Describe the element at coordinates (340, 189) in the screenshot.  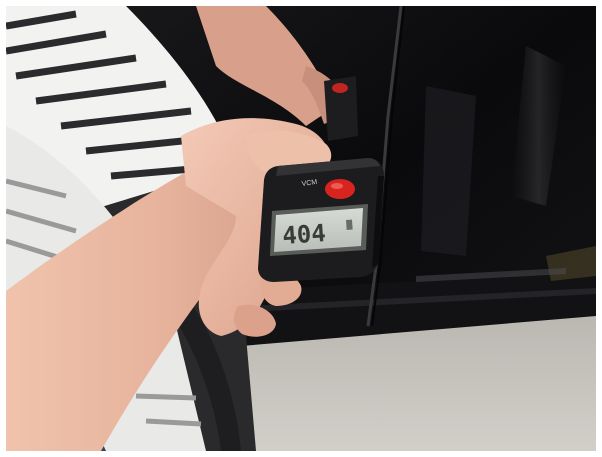
I see `gauge-power-button` at that location.